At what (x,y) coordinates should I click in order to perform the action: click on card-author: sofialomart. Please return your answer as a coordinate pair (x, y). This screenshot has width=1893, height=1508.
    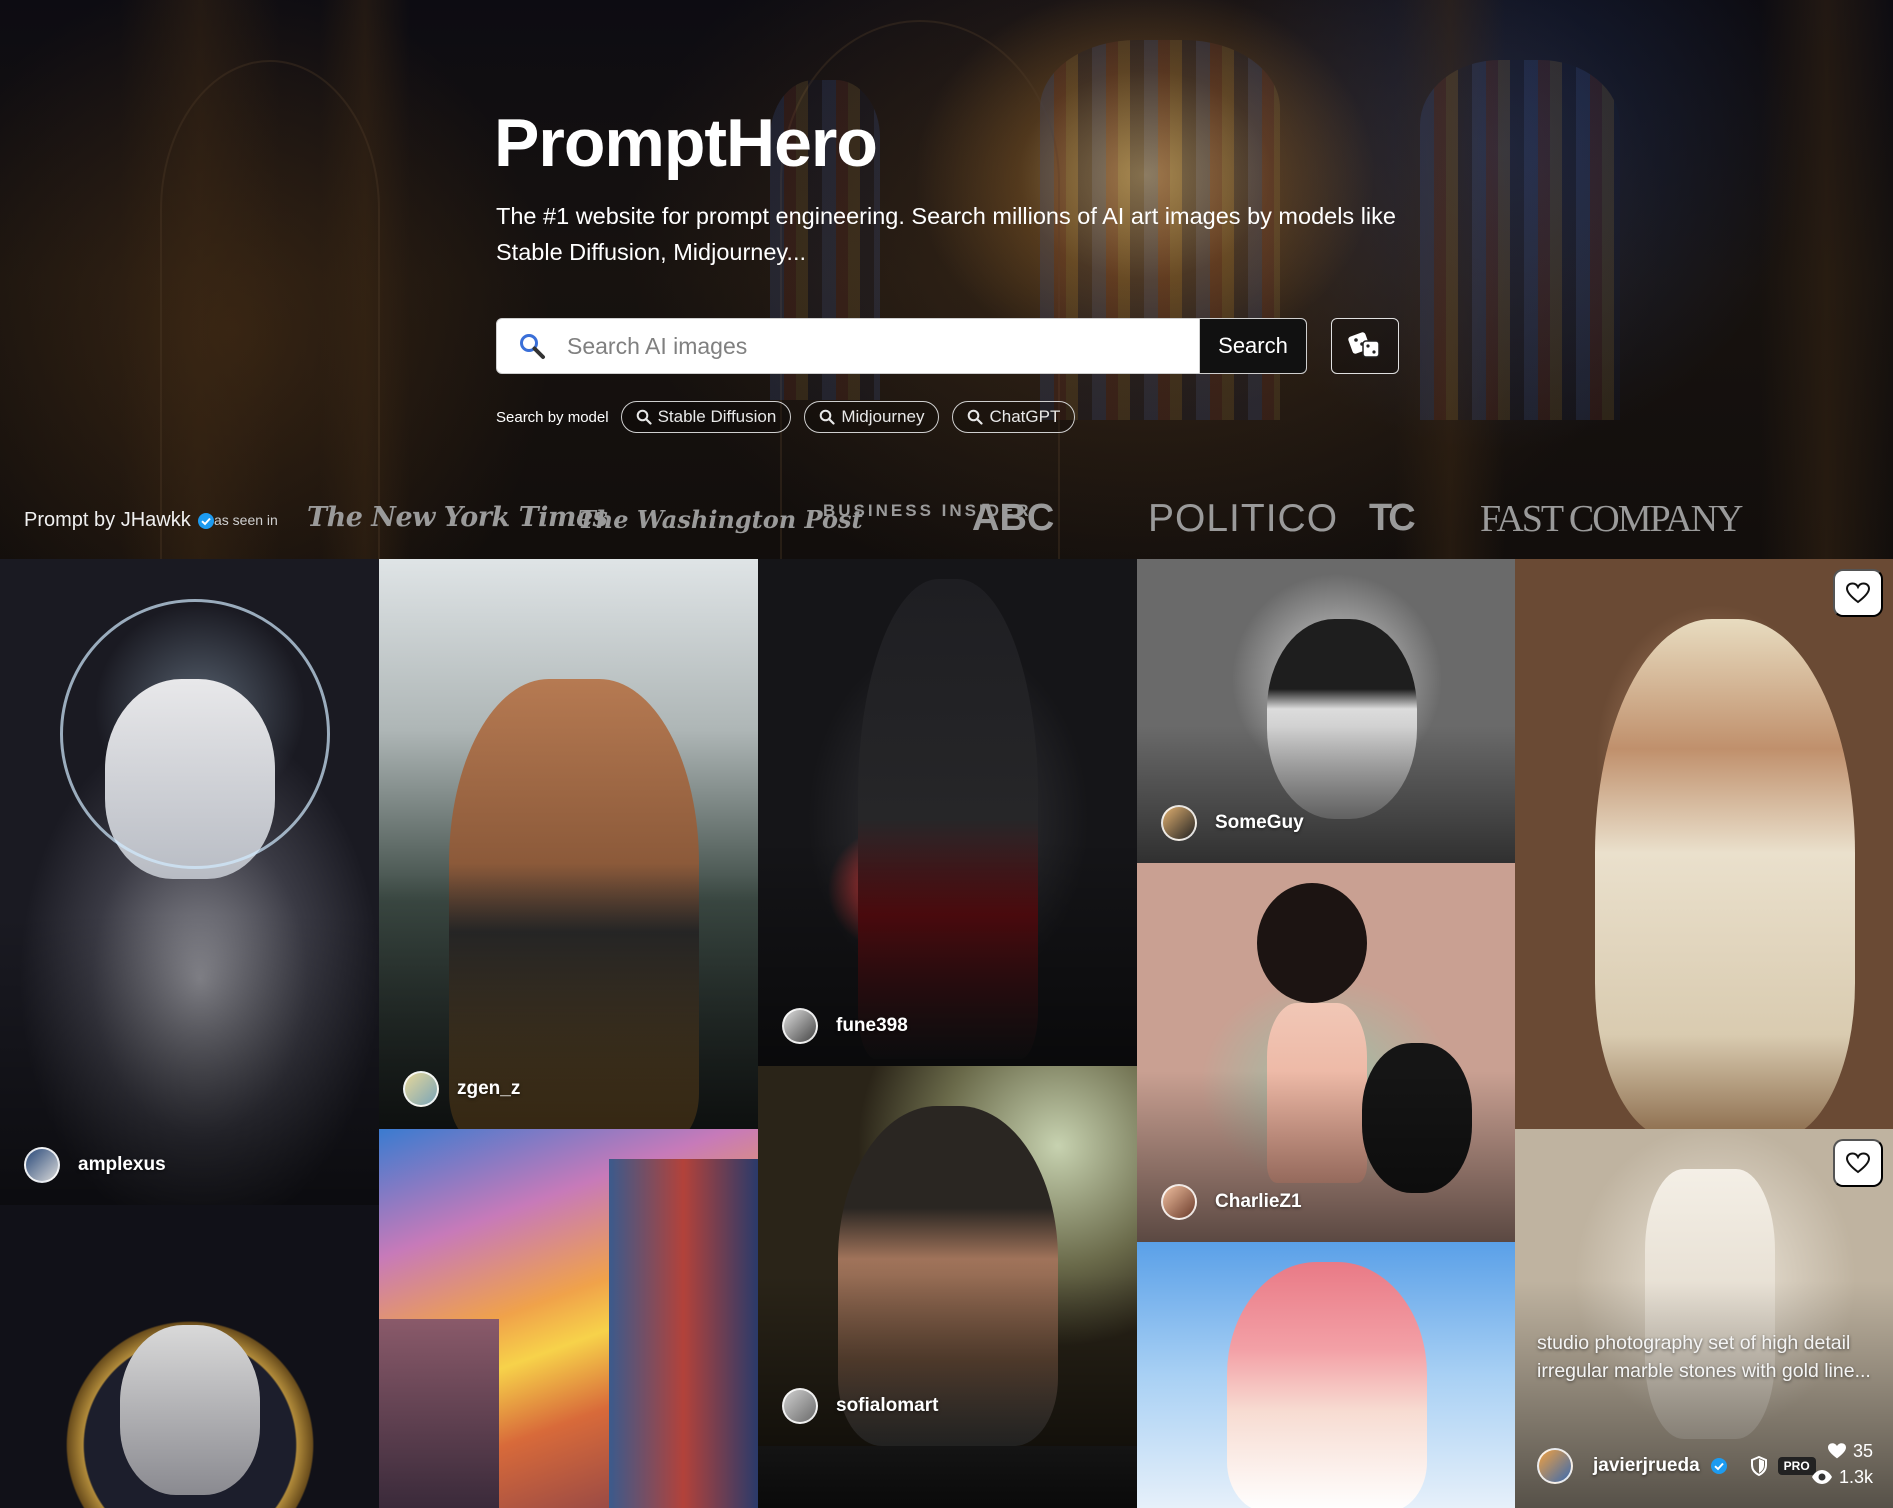
    Looking at the image, I should click on (860, 1406).